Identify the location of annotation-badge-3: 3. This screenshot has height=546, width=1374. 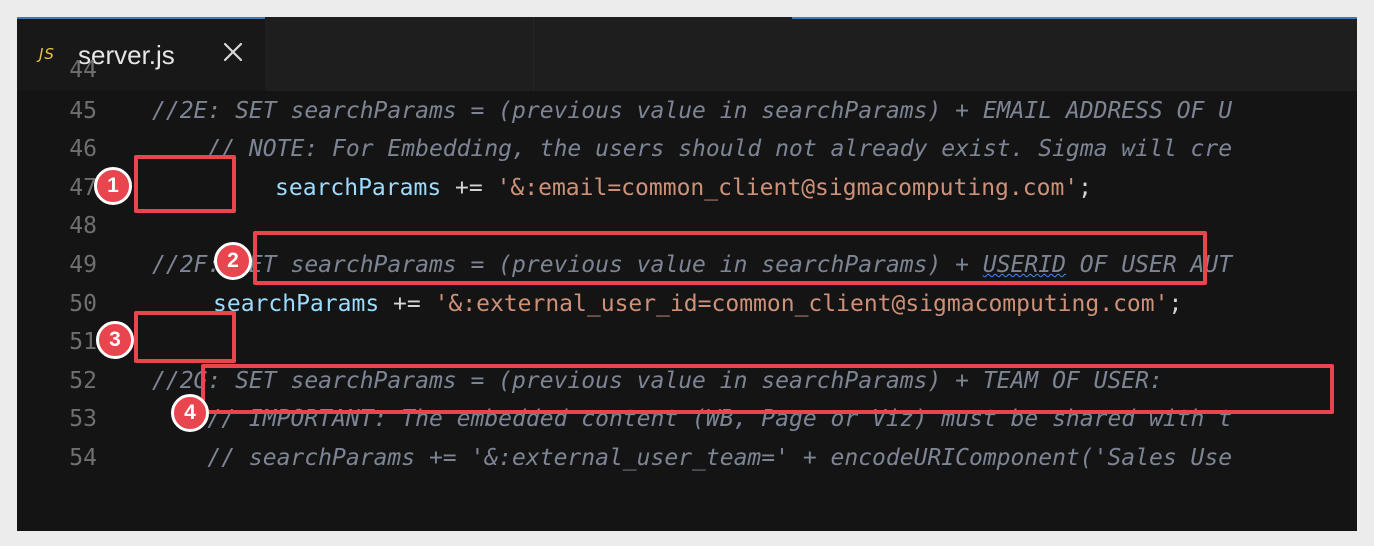
(115, 340).